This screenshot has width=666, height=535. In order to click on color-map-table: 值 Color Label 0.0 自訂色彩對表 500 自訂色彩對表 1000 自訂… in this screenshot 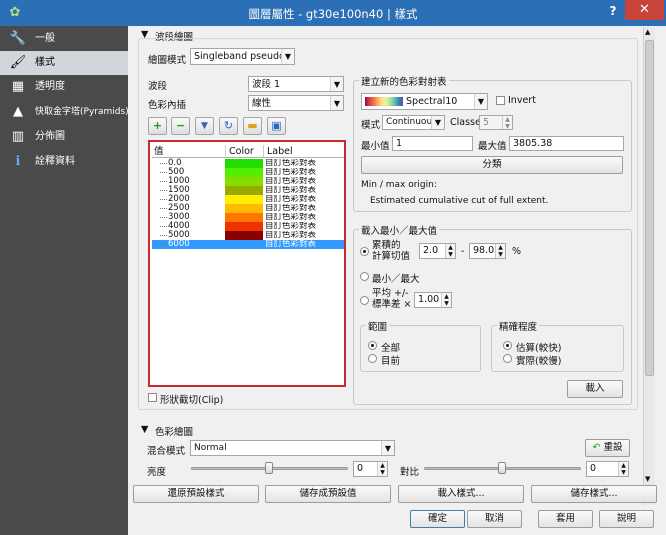, I will do `click(247, 263)`.